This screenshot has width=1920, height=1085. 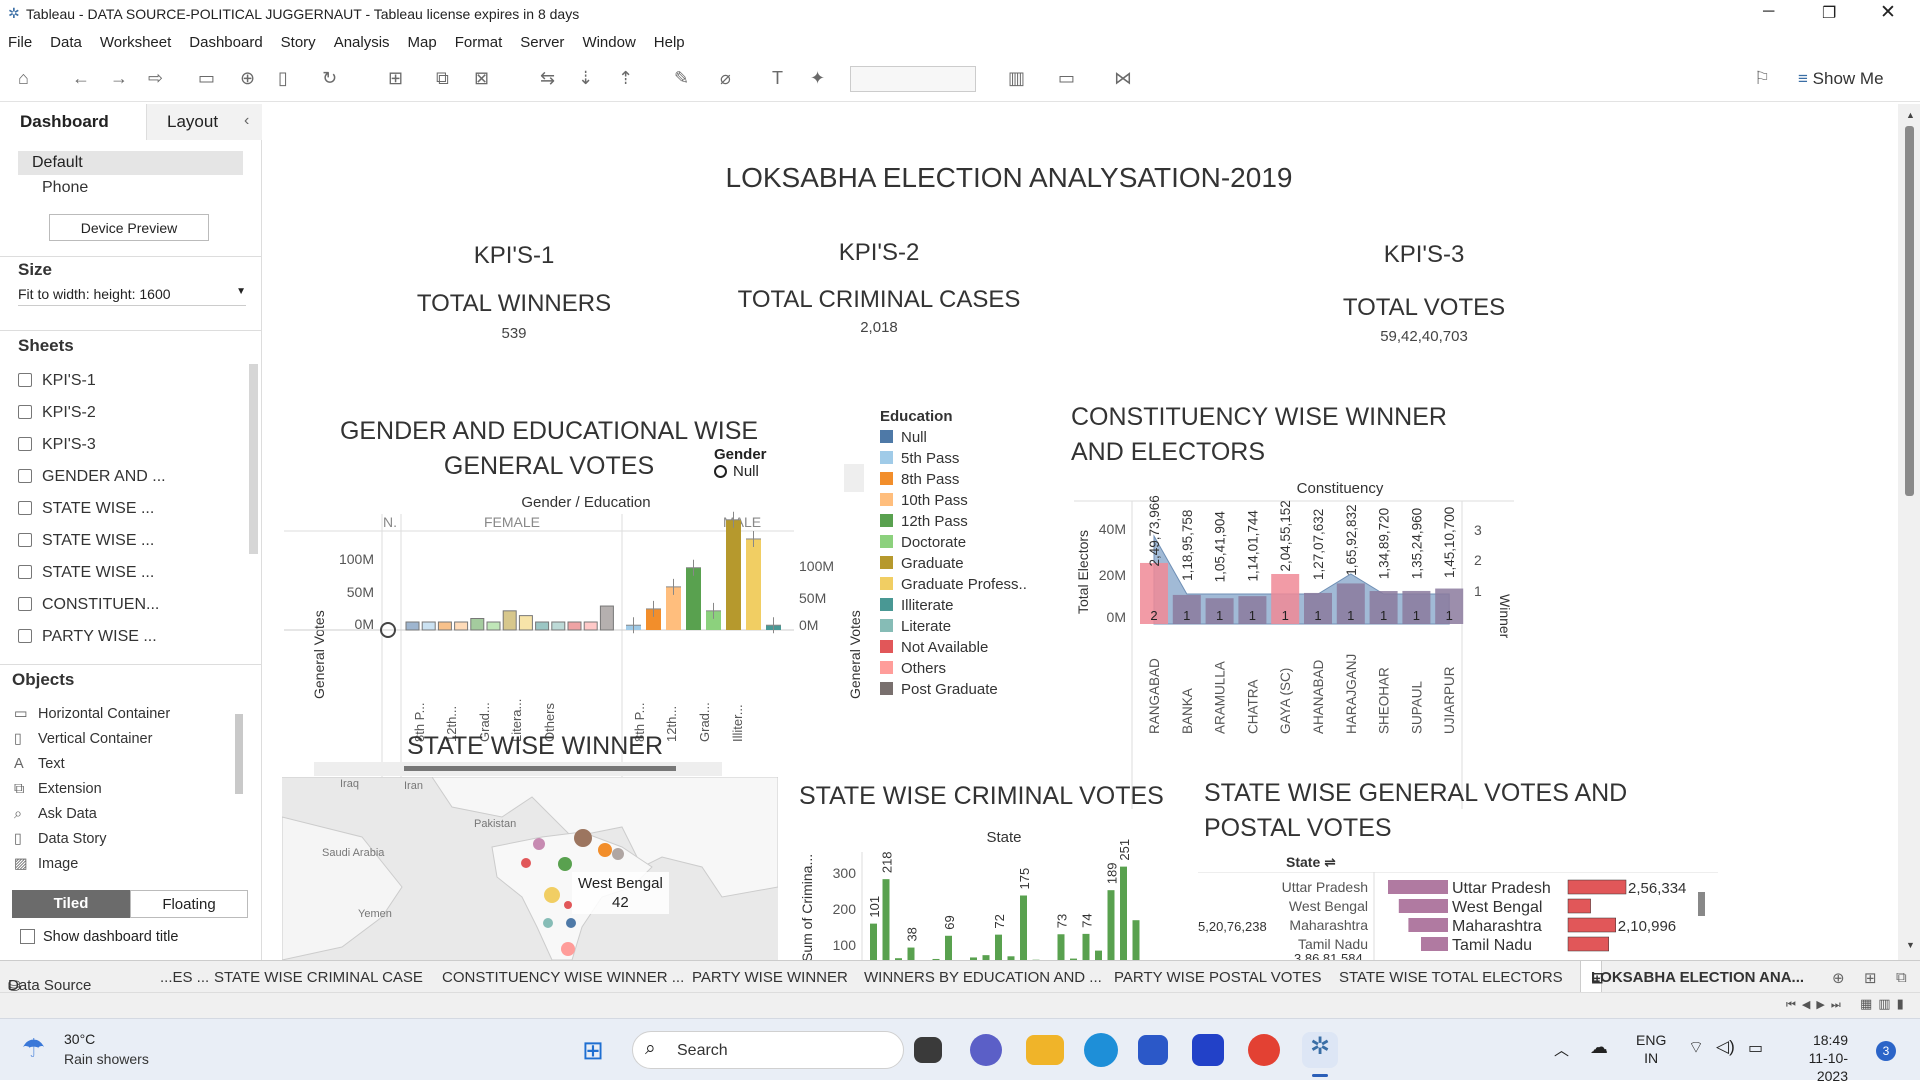 I want to click on start-icon: ⊞, so click(x=593, y=1050).